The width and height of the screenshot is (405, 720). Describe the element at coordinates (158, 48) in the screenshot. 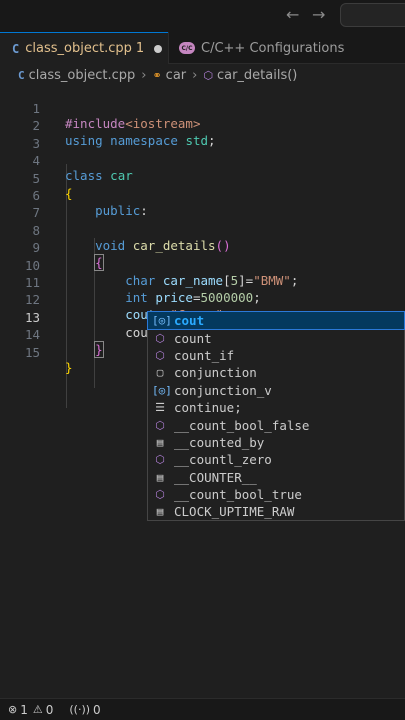

I see `modified-dot-icon` at that location.